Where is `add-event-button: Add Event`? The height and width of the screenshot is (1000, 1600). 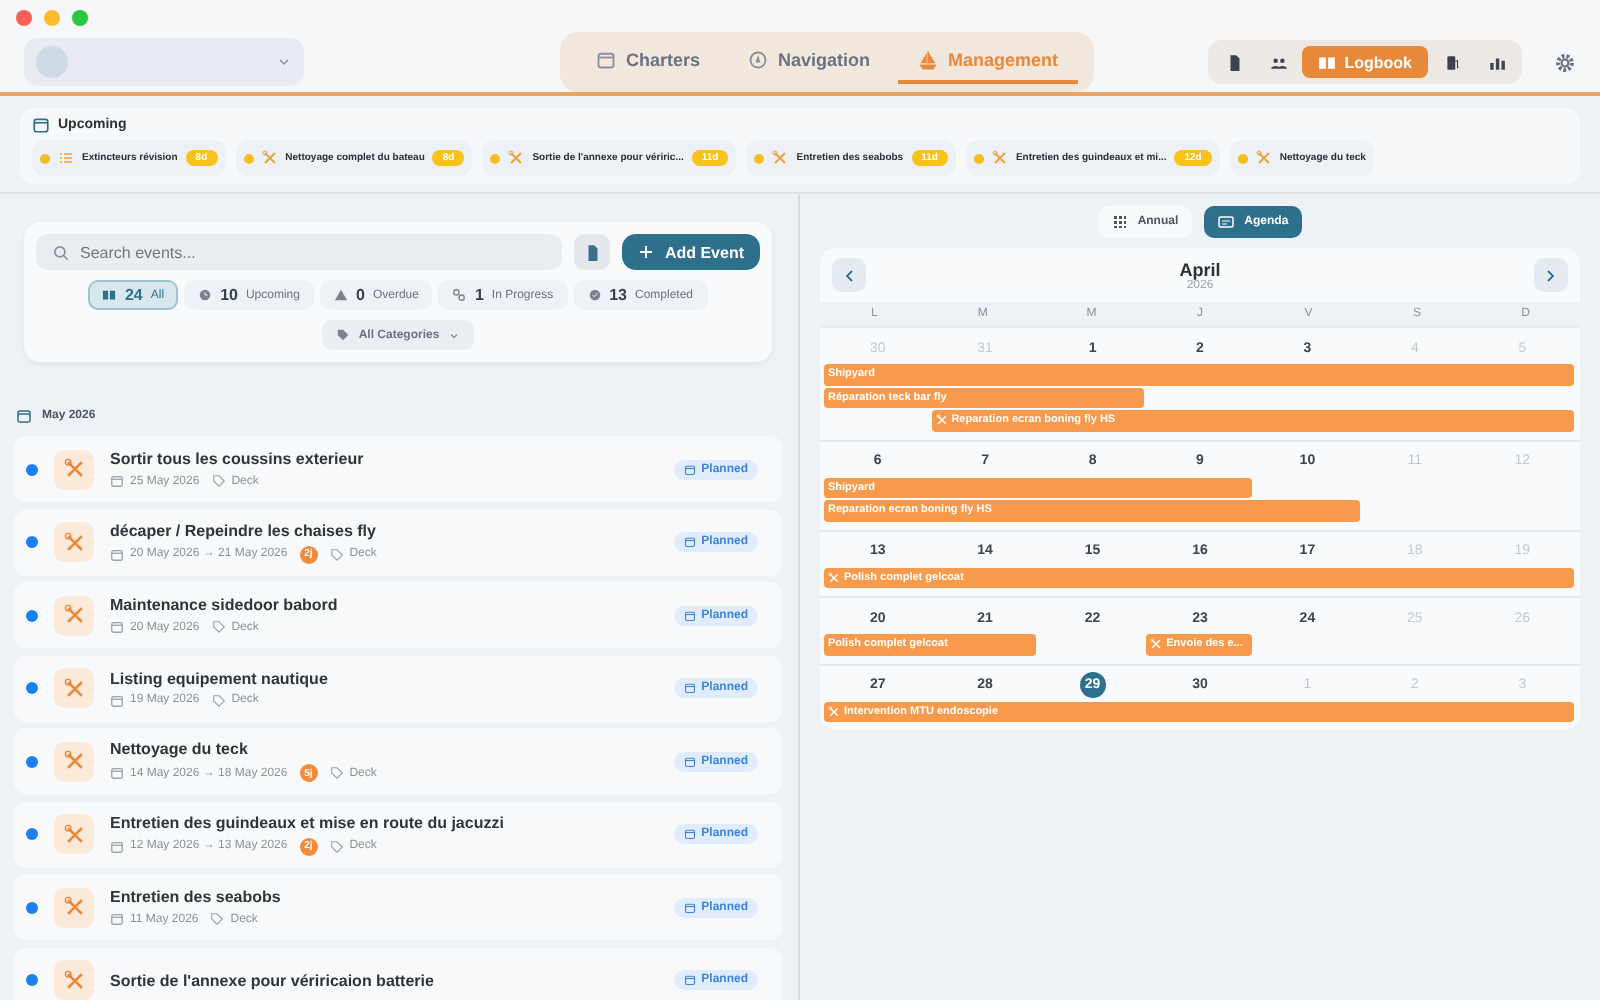 add-event-button: Add Event is located at coordinates (691, 252).